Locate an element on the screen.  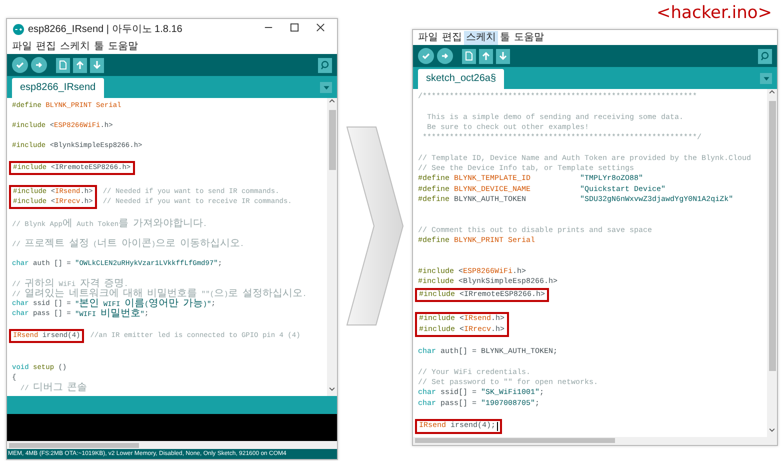
window-title: esp8266_IRsend | 아두이노 1.8.16 is located at coordinates (106, 29).